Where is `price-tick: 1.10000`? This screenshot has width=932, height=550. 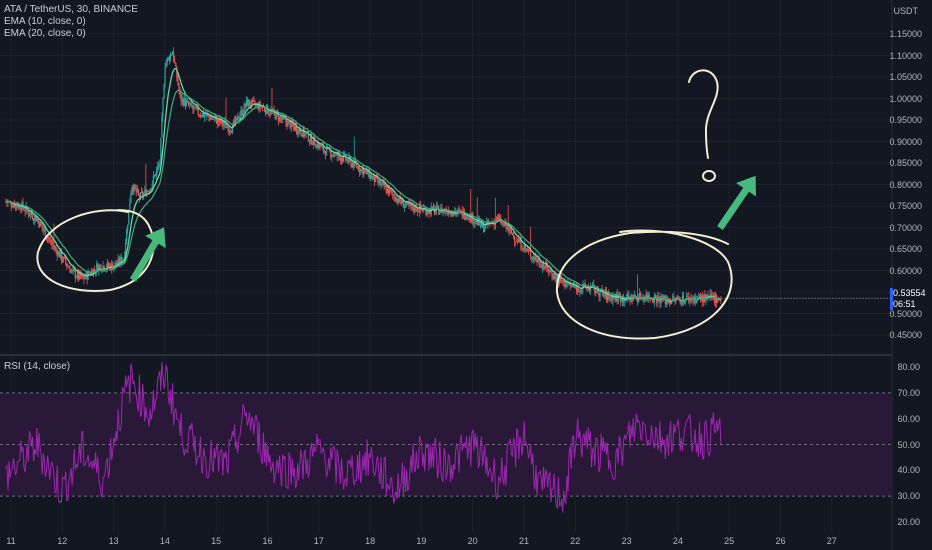 price-tick: 1.10000 is located at coordinates (905, 55).